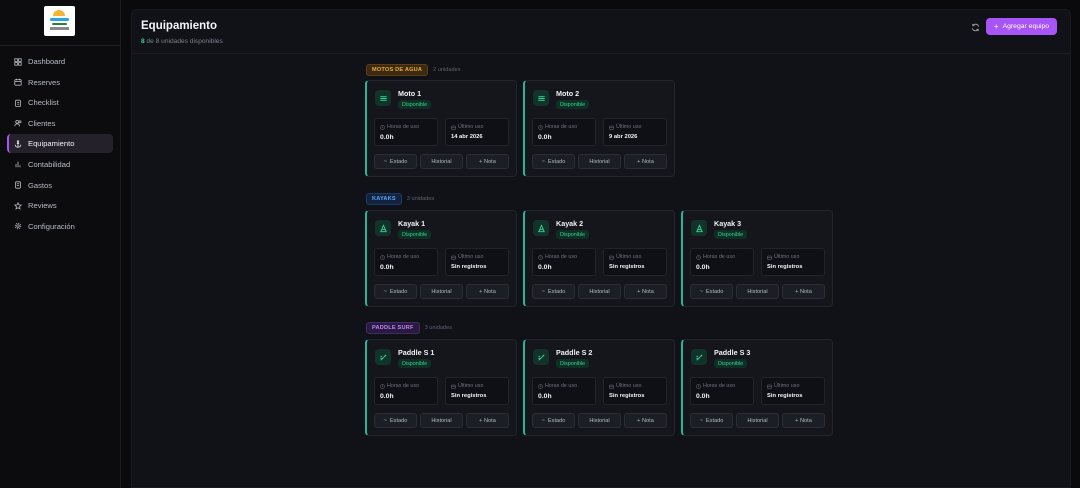 This screenshot has height=488, width=1080. I want to click on sidebar-item-gastos: Gastos, so click(60, 185).